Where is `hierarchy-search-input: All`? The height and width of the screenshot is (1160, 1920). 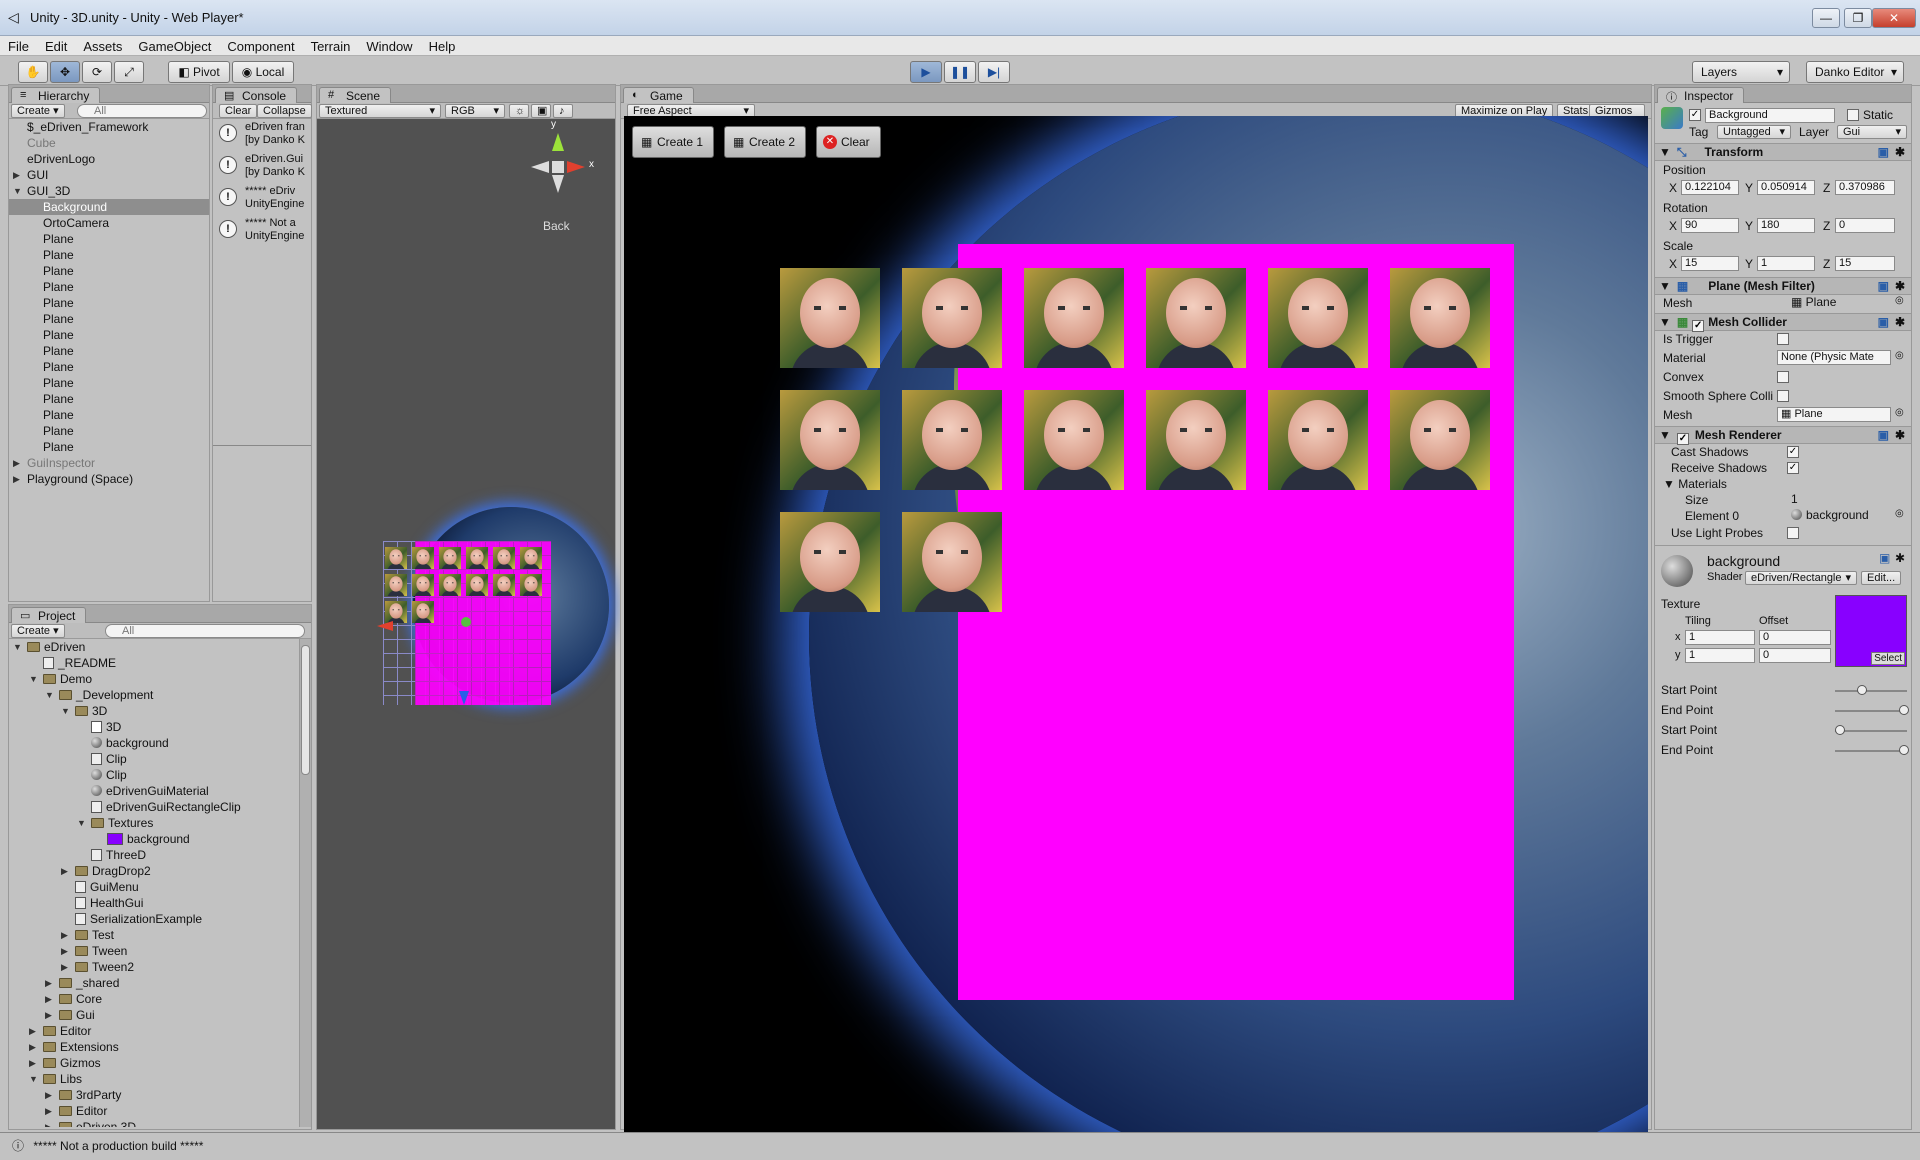 hierarchy-search-input: All is located at coordinates (142, 111).